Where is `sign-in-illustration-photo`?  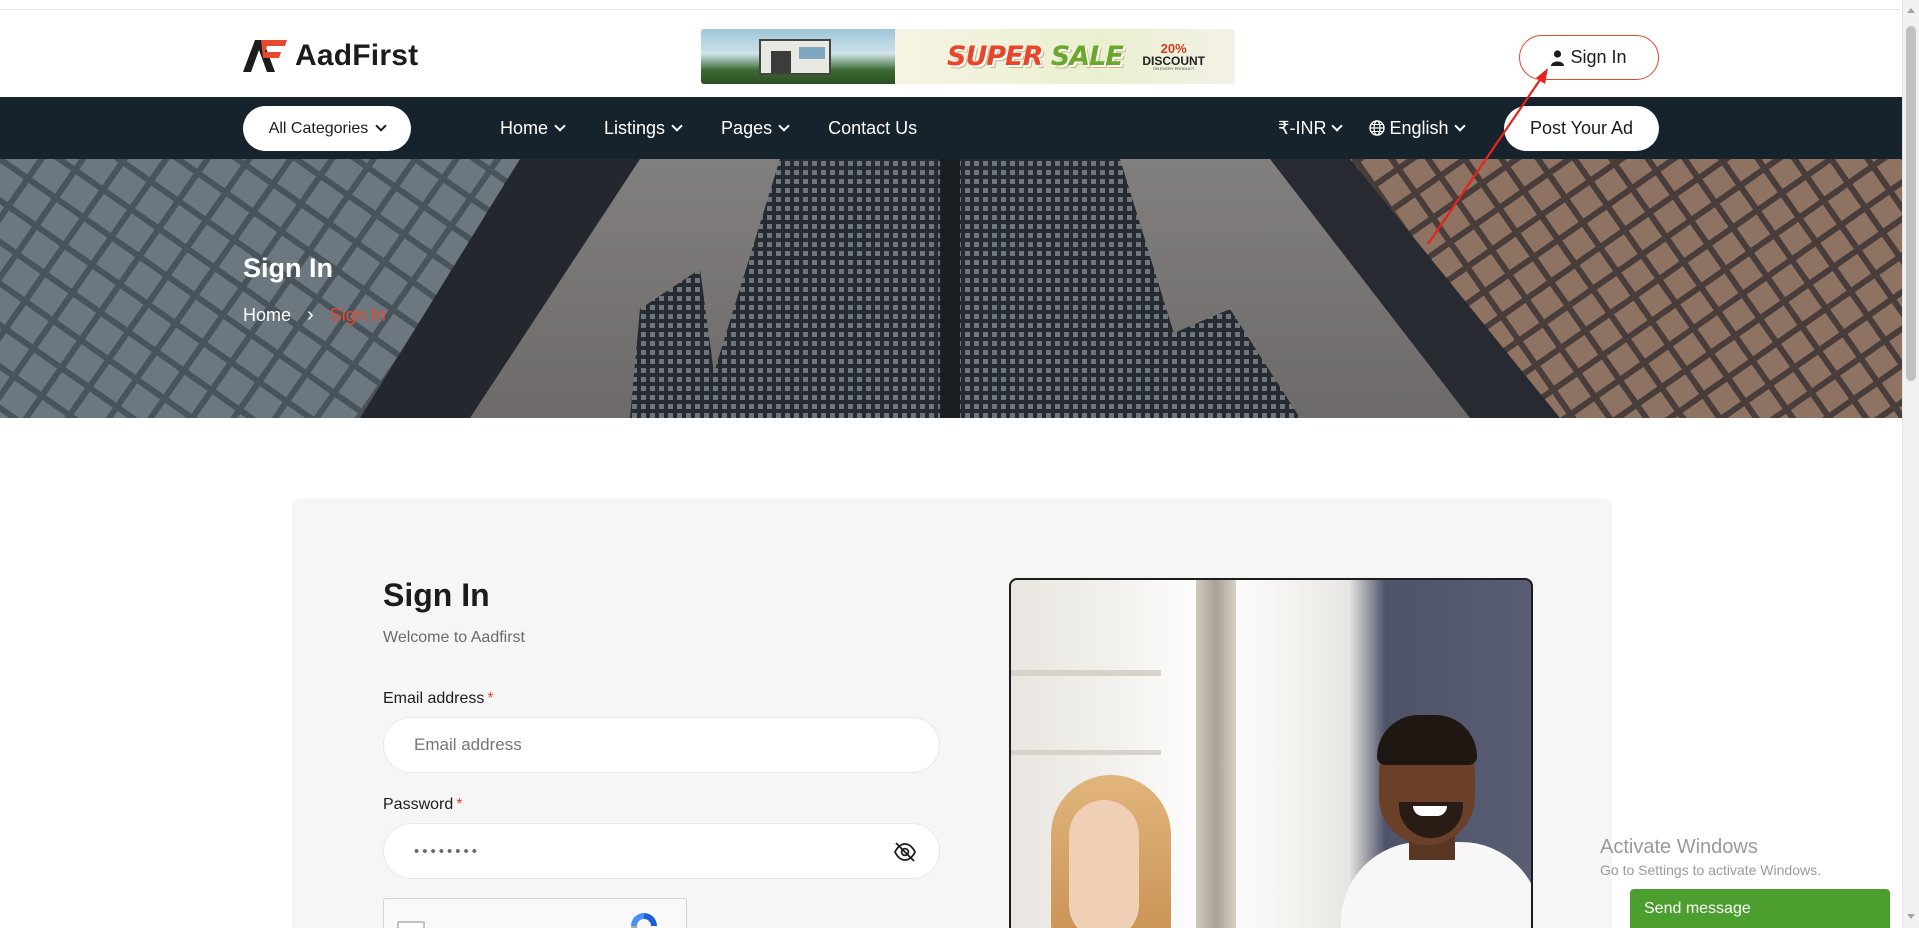 sign-in-illustration-photo is located at coordinates (1271, 753).